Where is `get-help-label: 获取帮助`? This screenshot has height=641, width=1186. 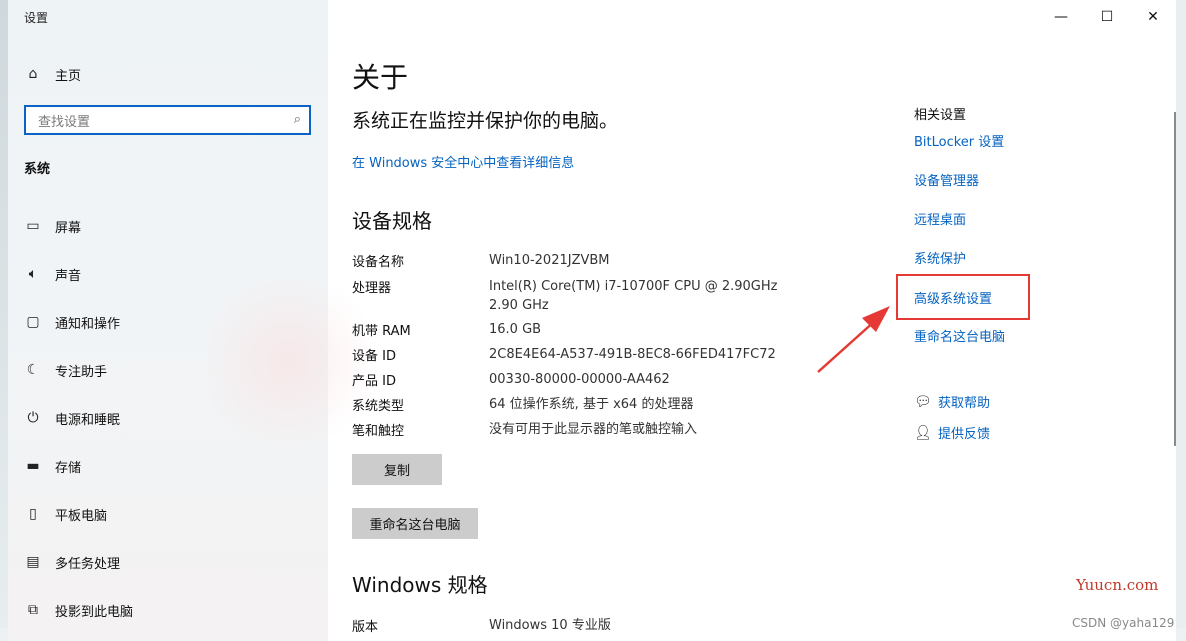 get-help-label: 获取帮助 is located at coordinates (964, 403).